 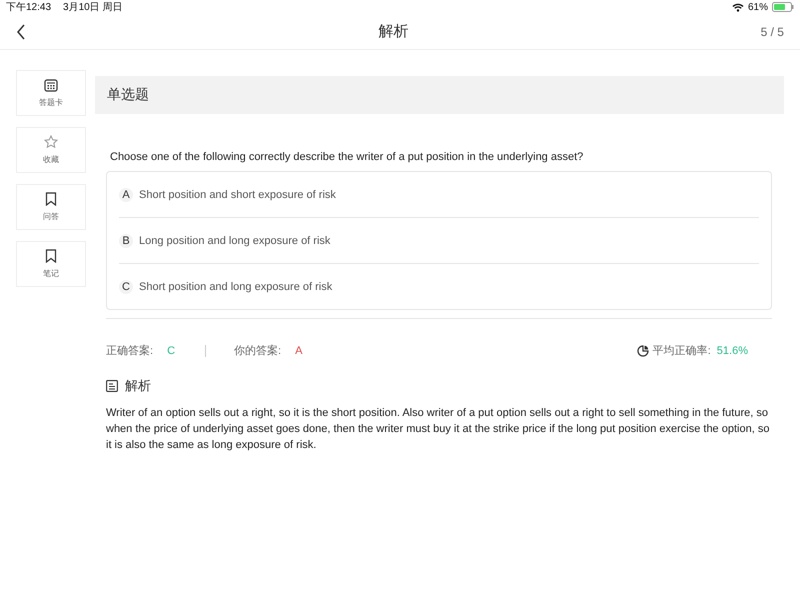 I want to click on sidebar-item: 笔记, so click(x=51, y=264).